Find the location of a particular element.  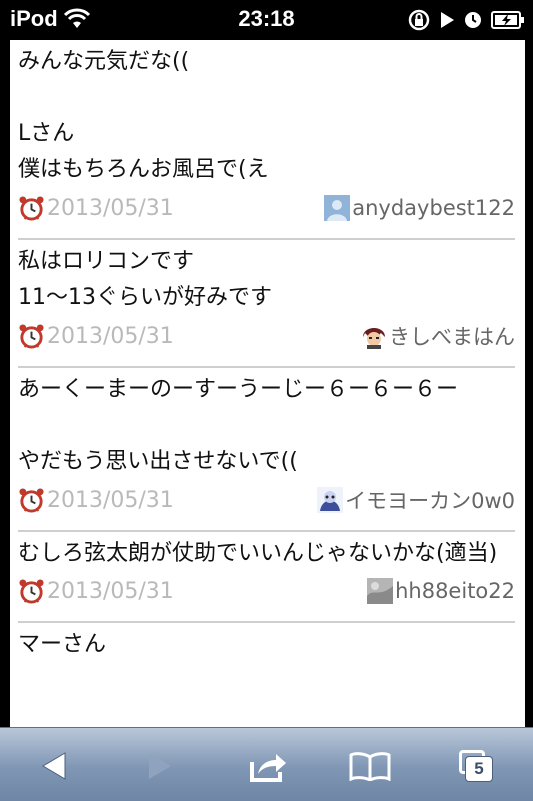

post-author: hh88eito22 is located at coordinates (441, 591).